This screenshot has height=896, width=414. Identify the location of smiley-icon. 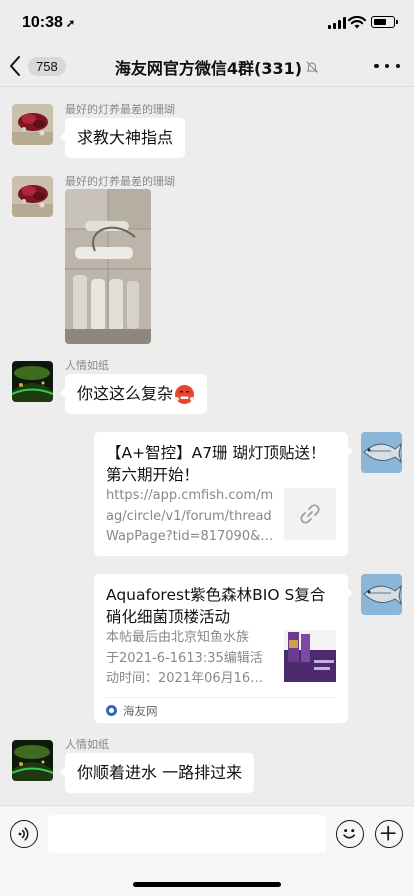
(349, 834).